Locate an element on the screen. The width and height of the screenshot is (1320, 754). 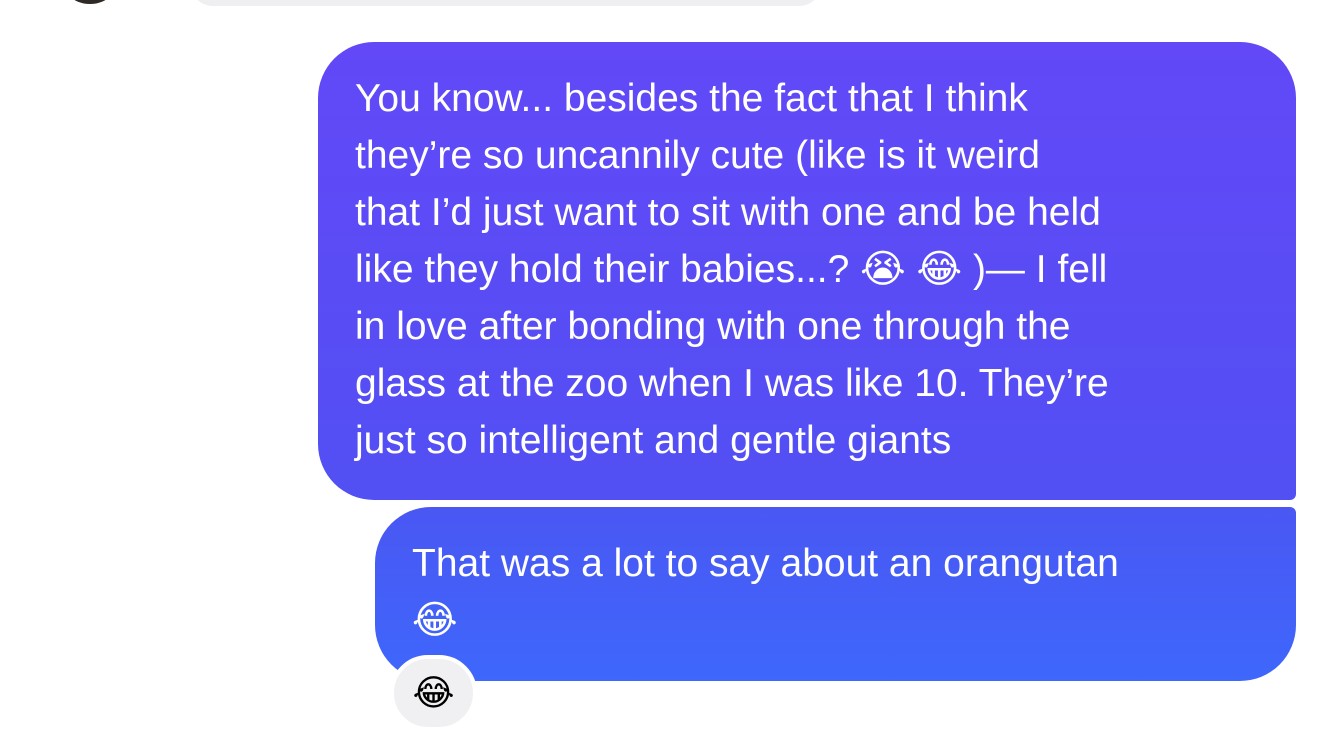
reaction-badge: 😂 is located at coordinates (433, 693).